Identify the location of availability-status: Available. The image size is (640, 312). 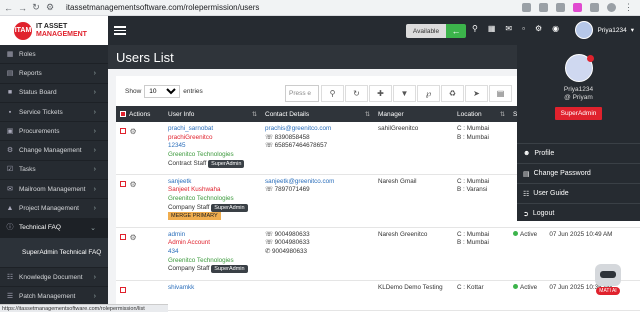
(426, 31).